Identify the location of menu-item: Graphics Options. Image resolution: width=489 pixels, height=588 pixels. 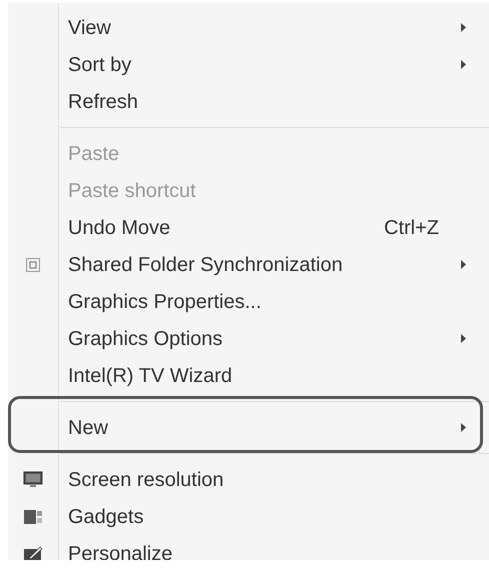
(248, 338).